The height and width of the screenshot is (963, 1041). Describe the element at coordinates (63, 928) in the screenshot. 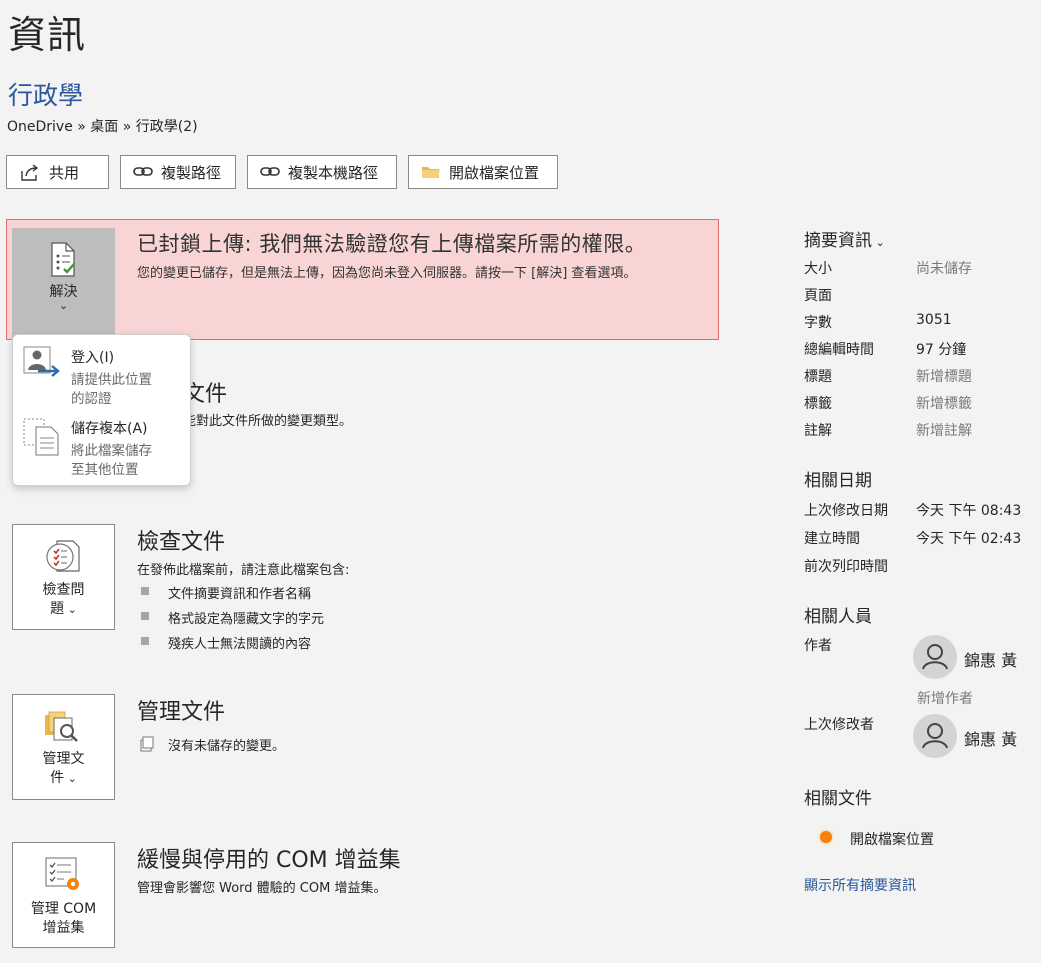

I see `com-button-label-line2: 增益集` at that location.